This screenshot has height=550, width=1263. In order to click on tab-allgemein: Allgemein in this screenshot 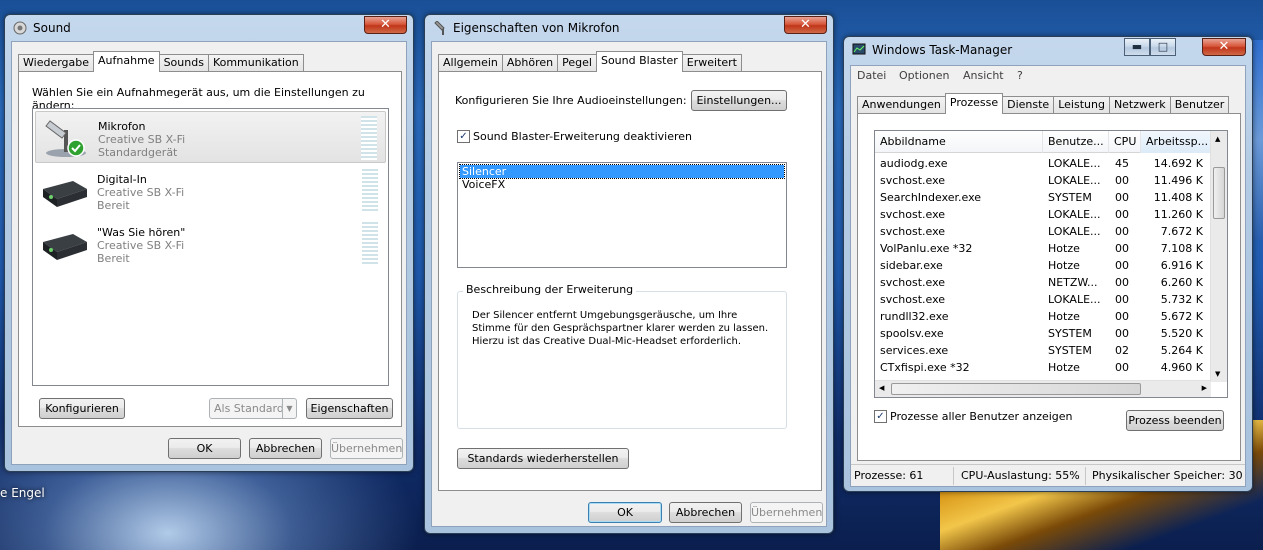, I will do `click(470, 63)`.